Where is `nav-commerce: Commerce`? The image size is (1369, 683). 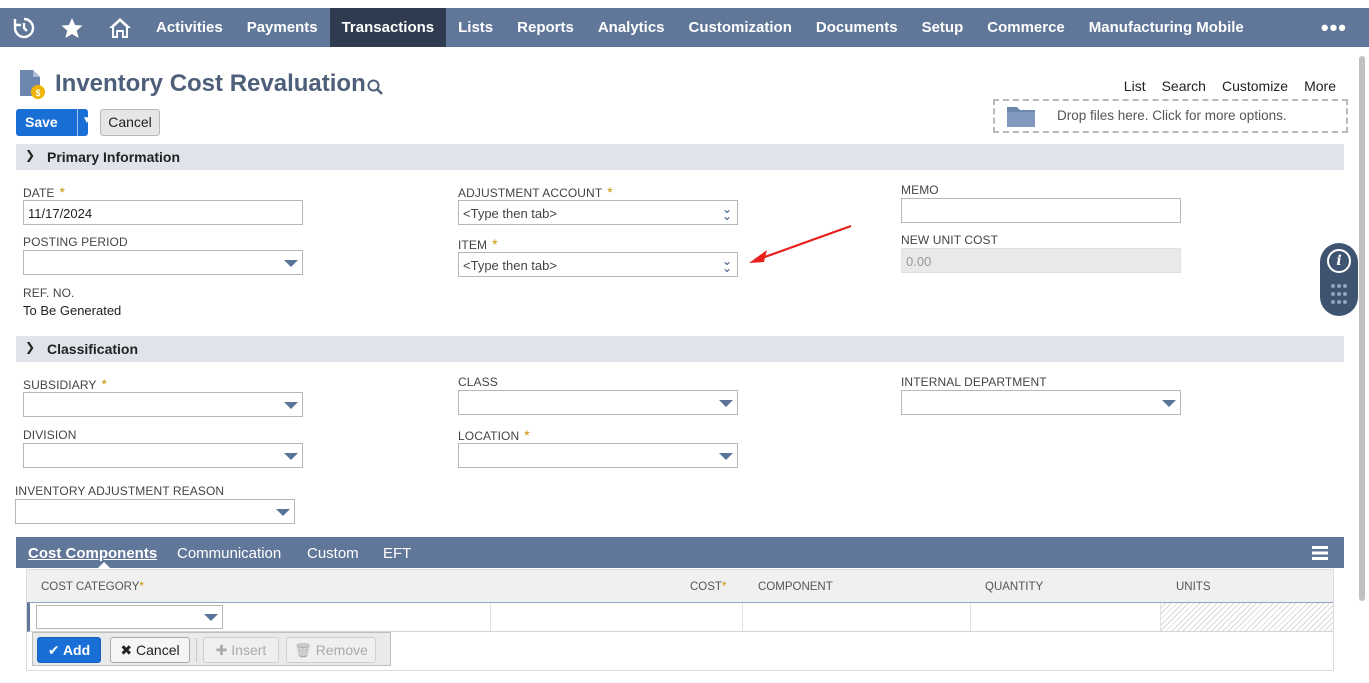
nav-commerce: Commerce is located at coordinates (1026, 27).